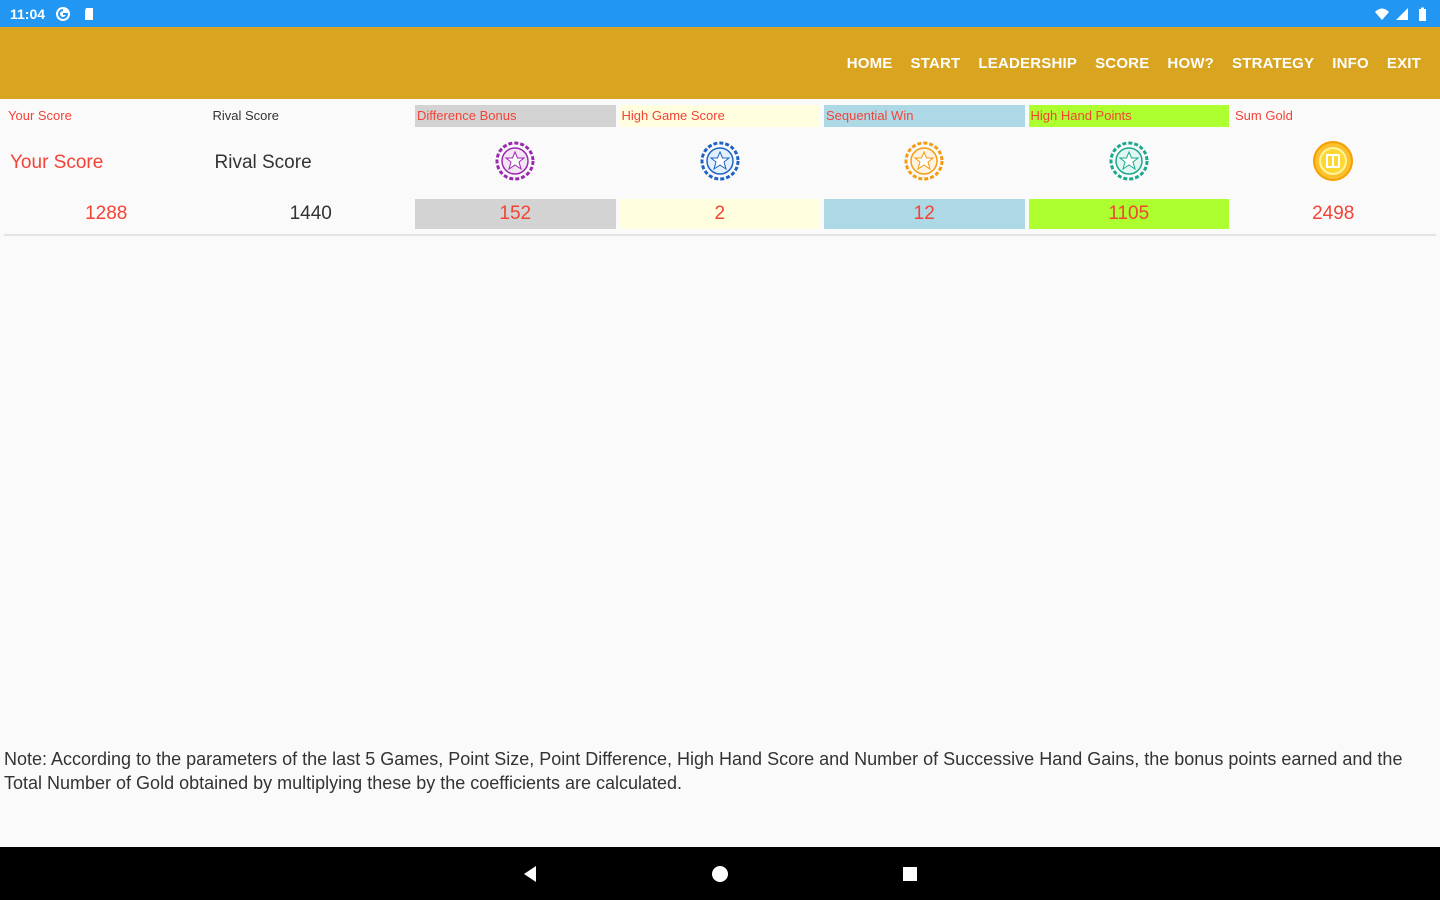  What do you see at coordinates (936, 63) in the screenshot?
I see `menu-start: START` at bounding box center [936, 63].